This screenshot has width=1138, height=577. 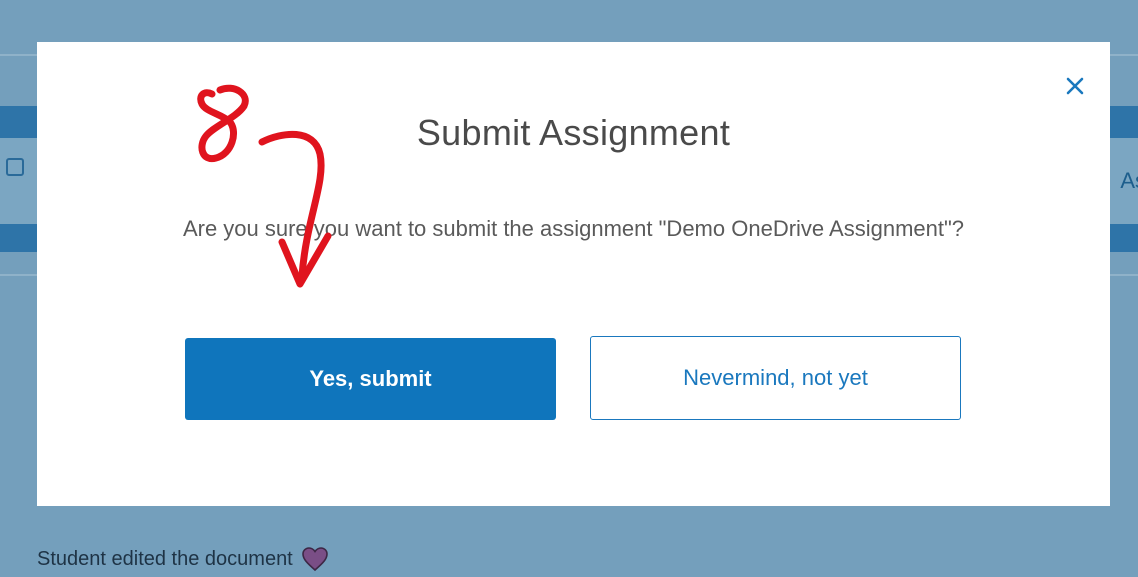 I want to click on nevermind-button: Nevermind, not yet, so click(x=775, y=378).